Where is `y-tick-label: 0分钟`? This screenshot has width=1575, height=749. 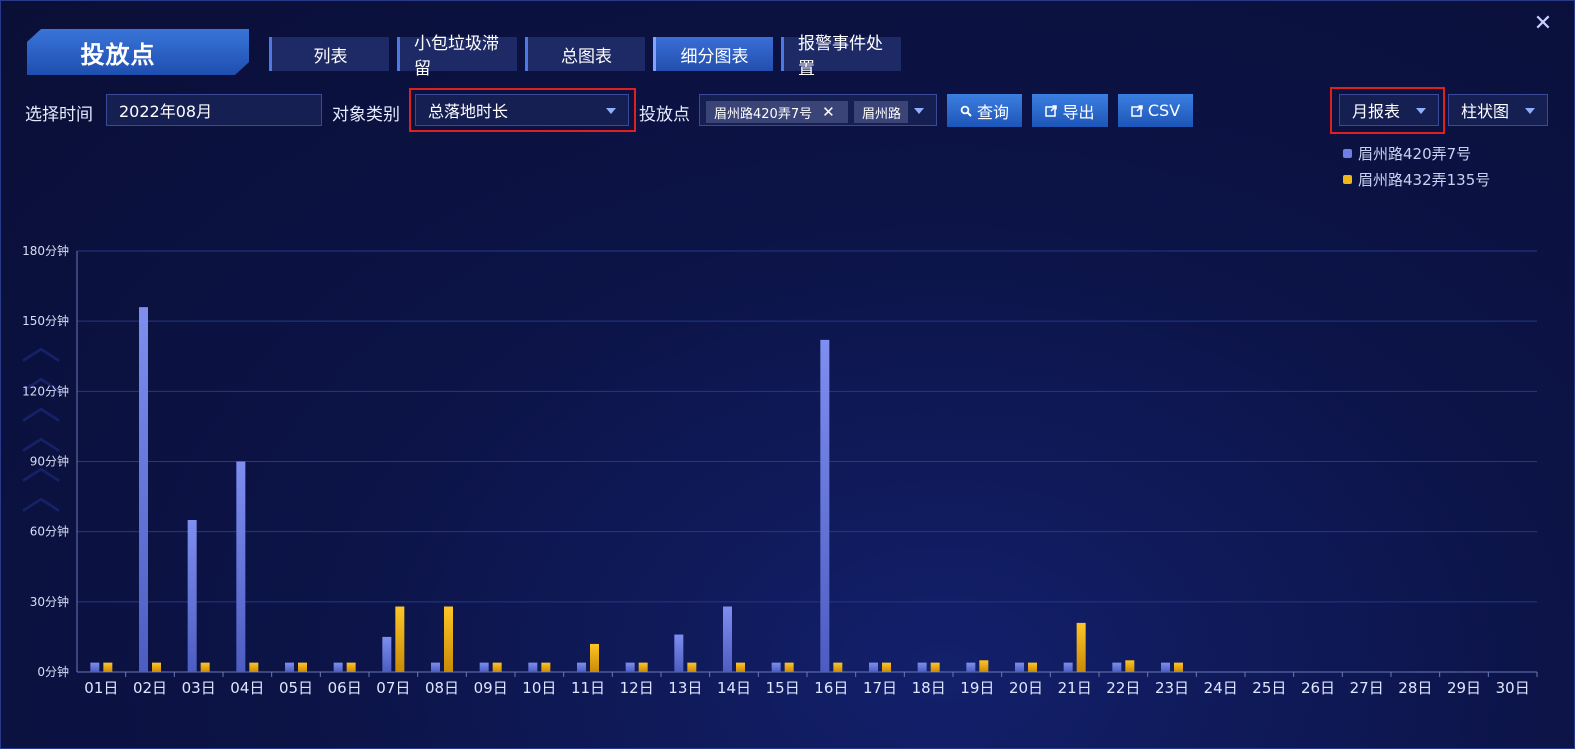
y-tick-label: 0分钟 is located at coordinates (53, 671).